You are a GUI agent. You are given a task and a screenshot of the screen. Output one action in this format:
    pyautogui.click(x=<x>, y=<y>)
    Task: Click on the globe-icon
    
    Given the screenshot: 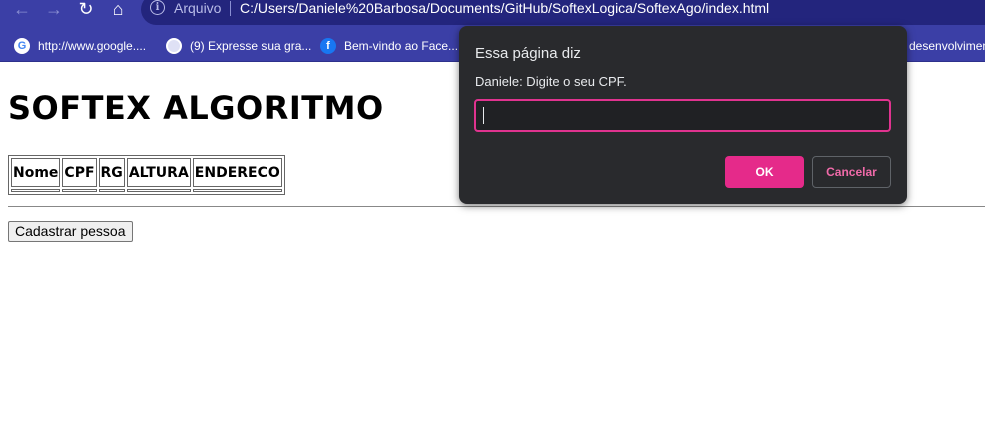 What is the action you would take?
    pyautogui.click(x=174, y=46)
    